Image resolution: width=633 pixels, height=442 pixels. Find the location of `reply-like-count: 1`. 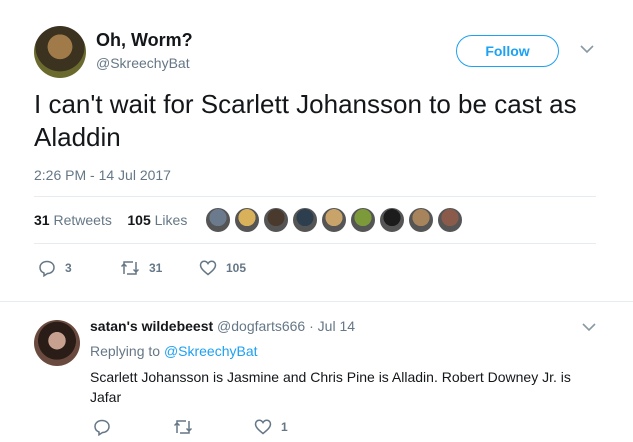

reply-like-count: 1 is located at coordinates (284, 427).